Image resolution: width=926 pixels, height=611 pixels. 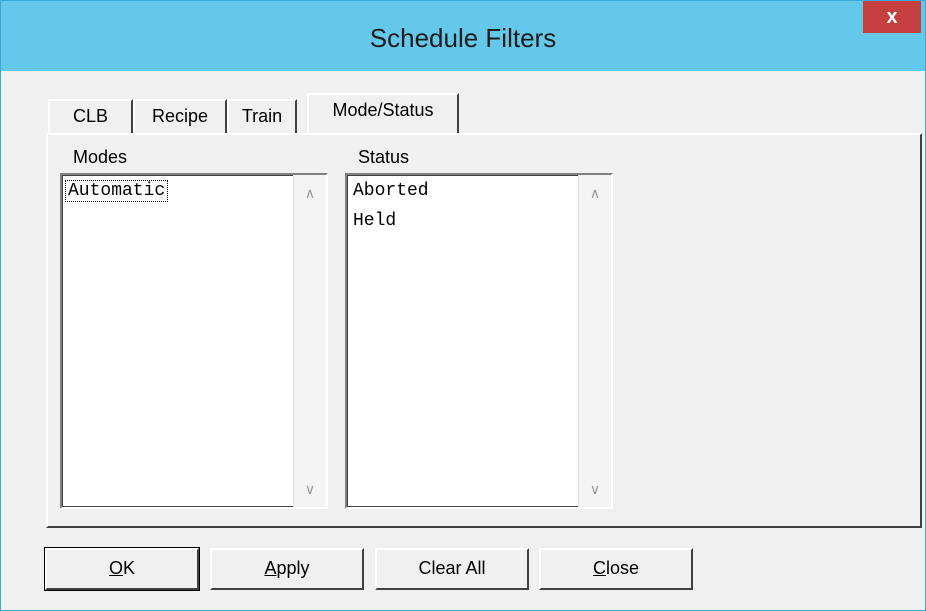 I want to click on title-bar: Schedule Filters x, so click(x=463, y=36).